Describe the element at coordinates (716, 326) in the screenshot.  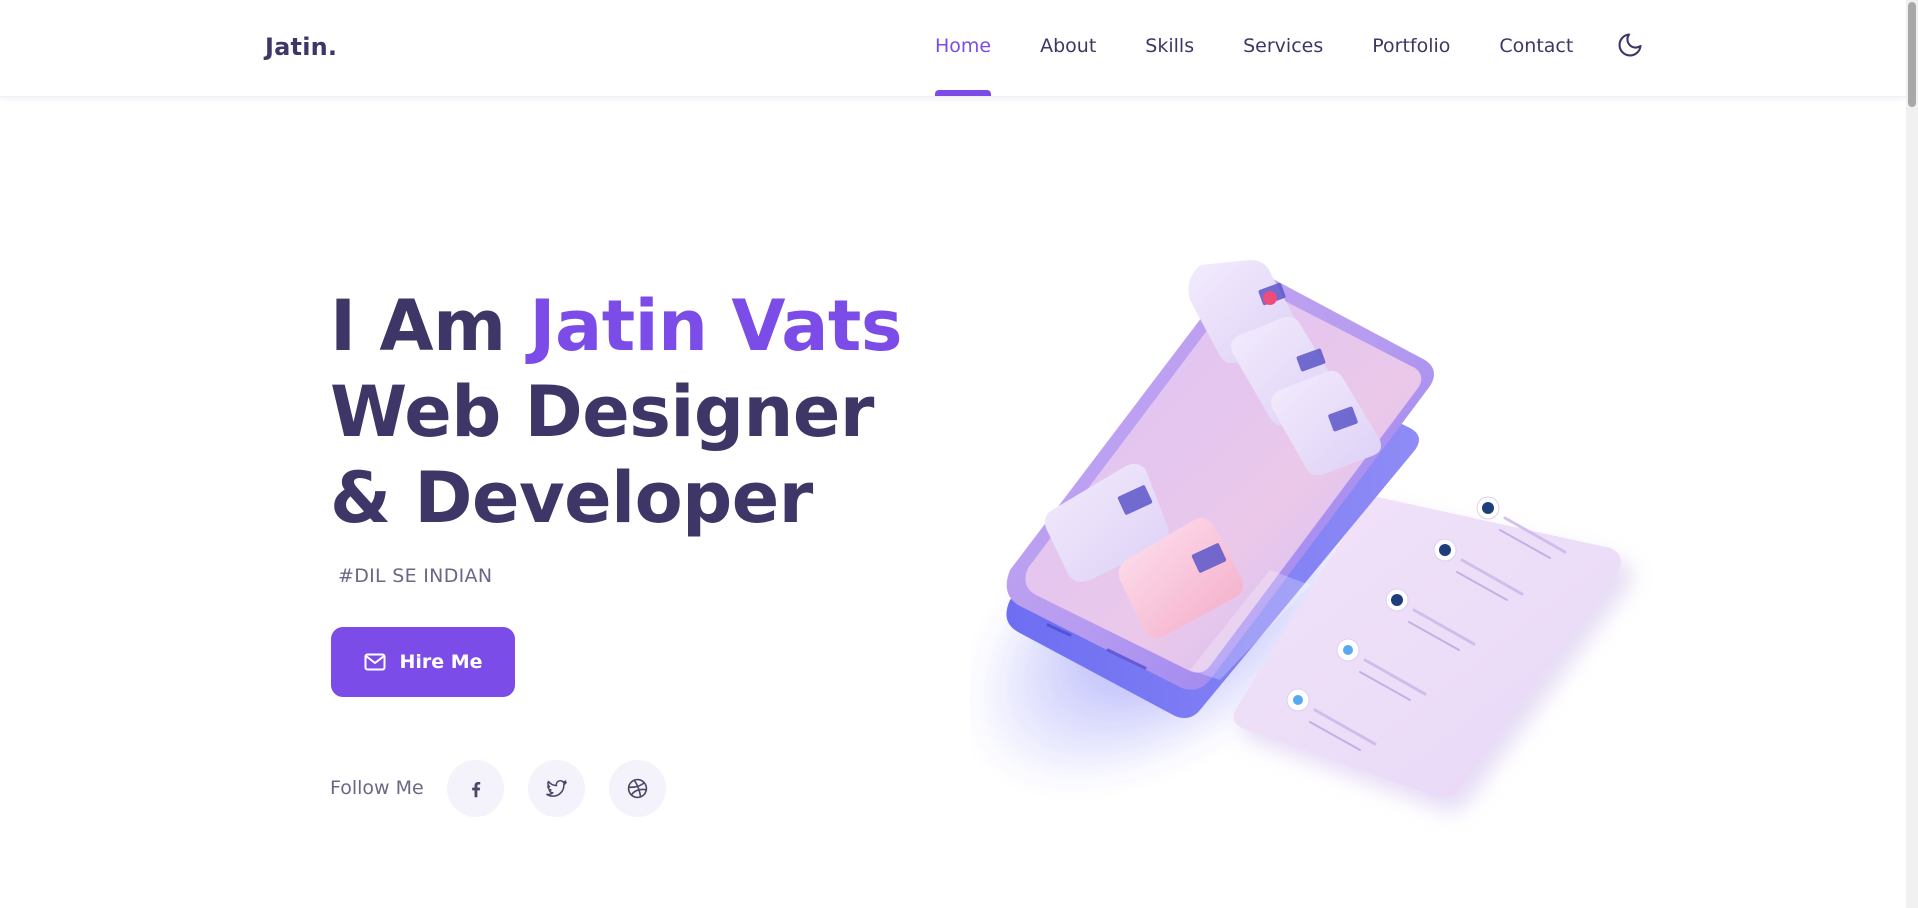
I see `title-name: Jatin Vats` at that location.